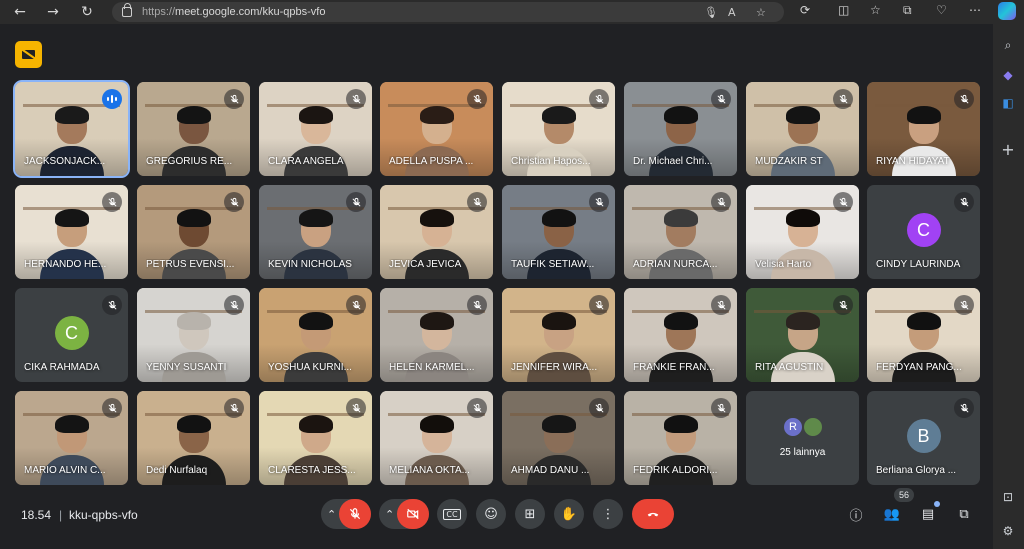 The width and height of the screenshot is (1024, 549). What do you see at coordinates (803, 427) in the screenshot?
I see `overflow-avatars: R` at bounding box center [803, 427].